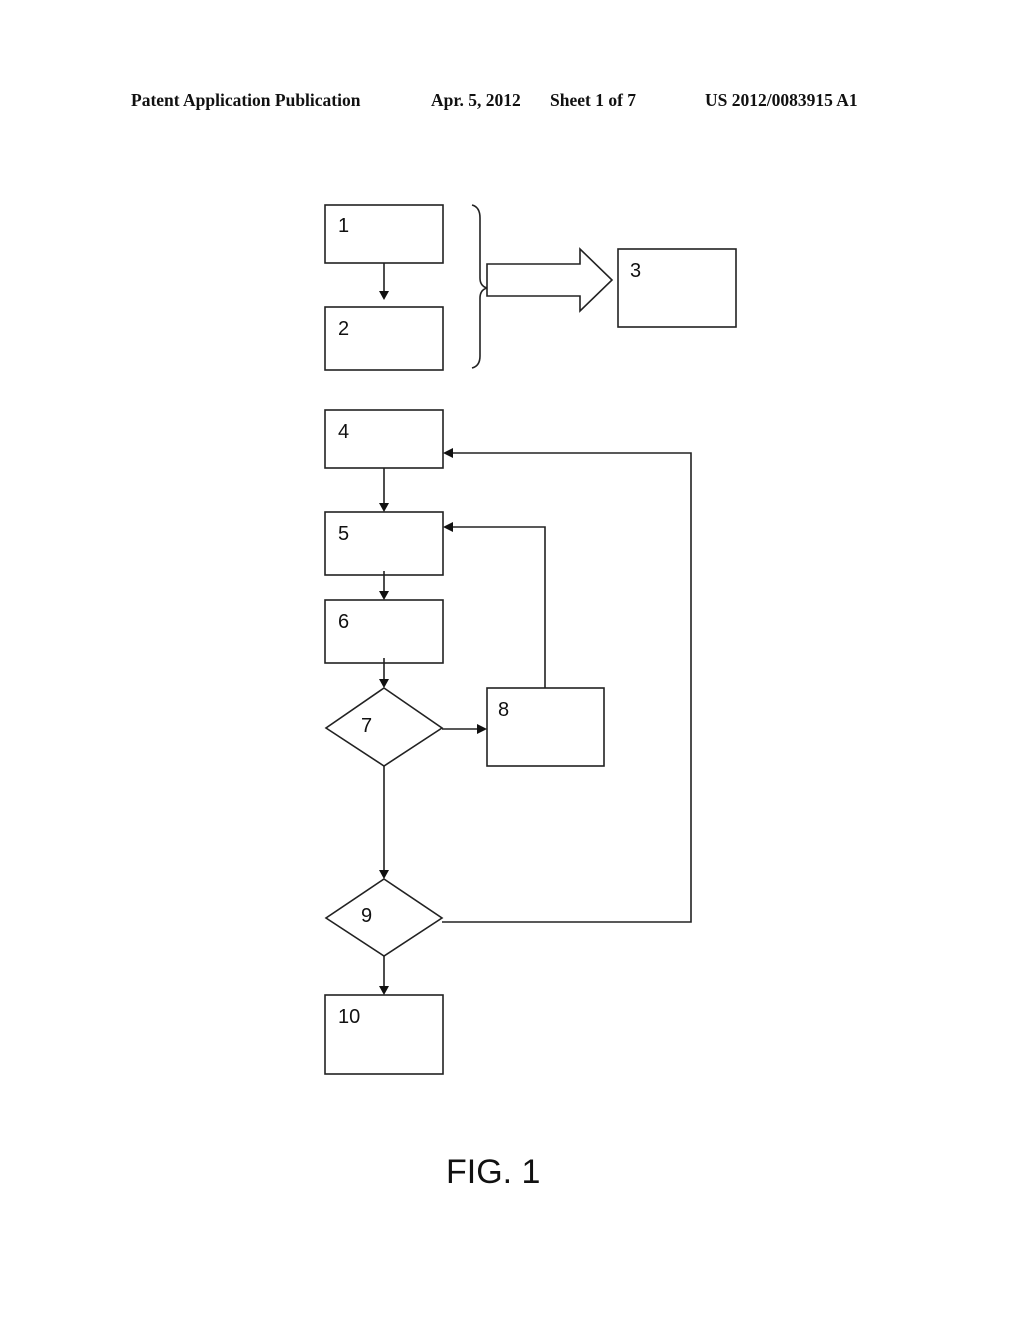  I want to click on node-8: 8, so click(545, 727).